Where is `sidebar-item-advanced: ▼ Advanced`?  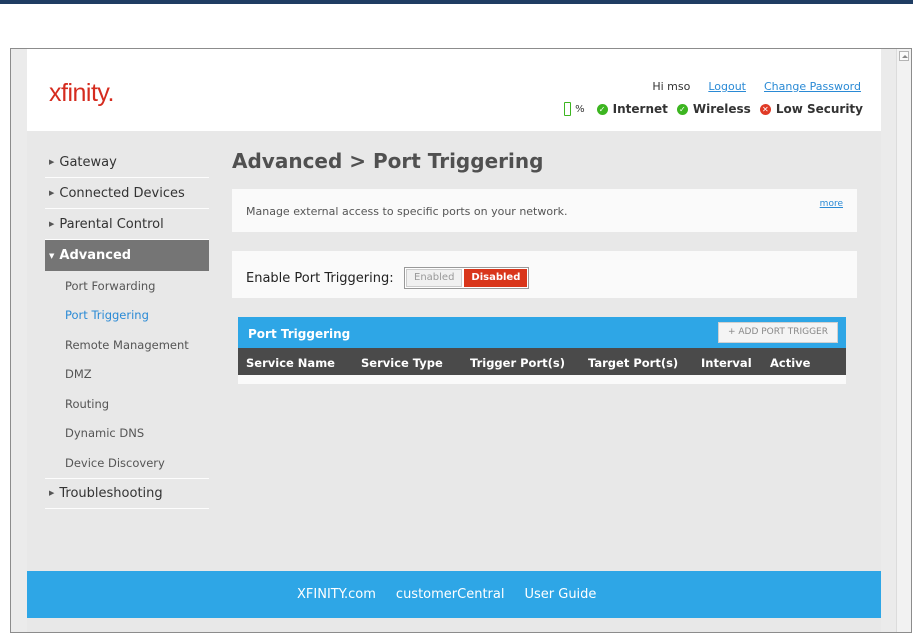
sidebar-item-advanced: ▼ Advanced is located at coordinates (127, 255).